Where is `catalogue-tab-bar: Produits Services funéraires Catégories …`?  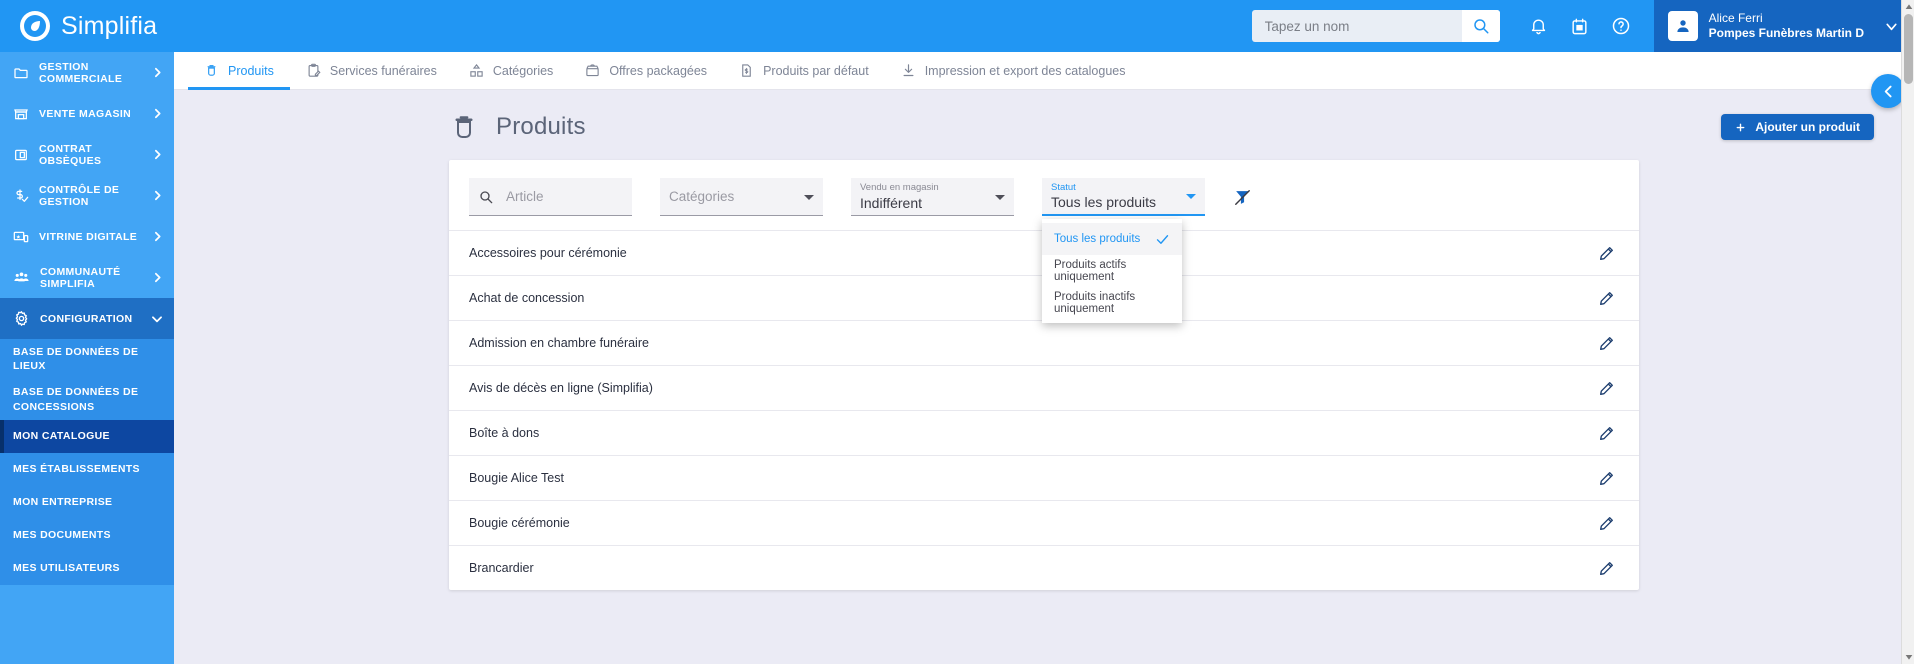 catalogue-tab-bar: Produits Services funéraires Catégories … is located at coordinates (1044, 71).